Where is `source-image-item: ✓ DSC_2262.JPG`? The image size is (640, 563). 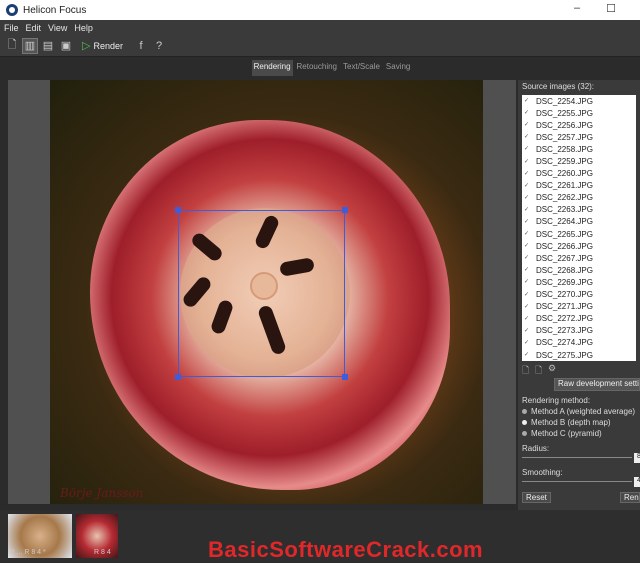 source-image-item: ✓ DSC_2262.JPG is located at coordinates (579, 198).